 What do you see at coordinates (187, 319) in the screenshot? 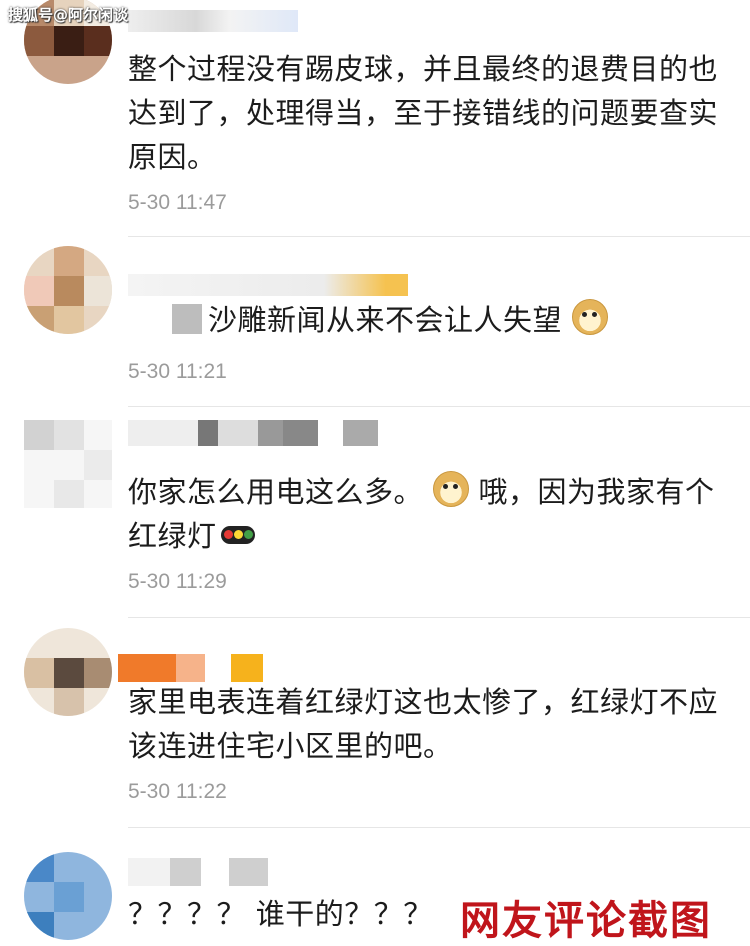
I see `redacted-block` at bounding box center [187, 319].